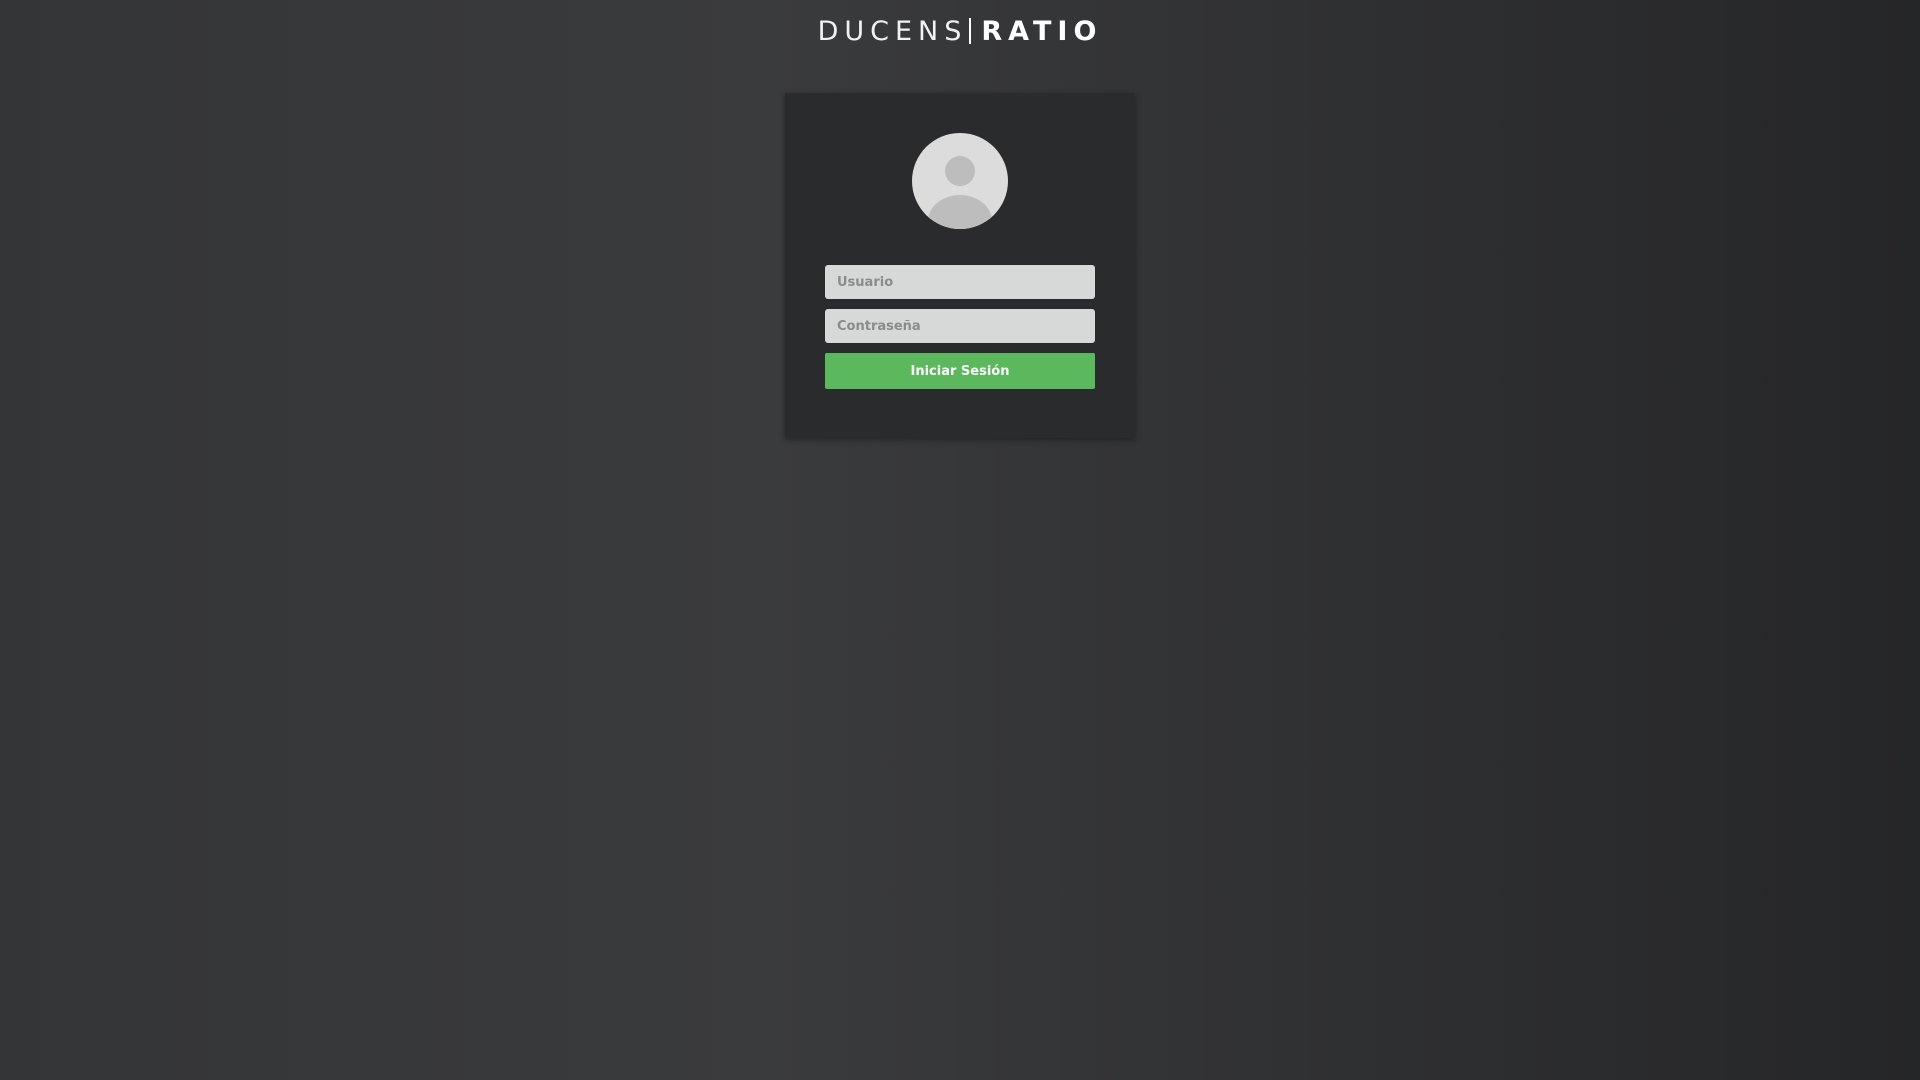  I want to click on login-card: Iniciar Sesión, so click(960, 265).